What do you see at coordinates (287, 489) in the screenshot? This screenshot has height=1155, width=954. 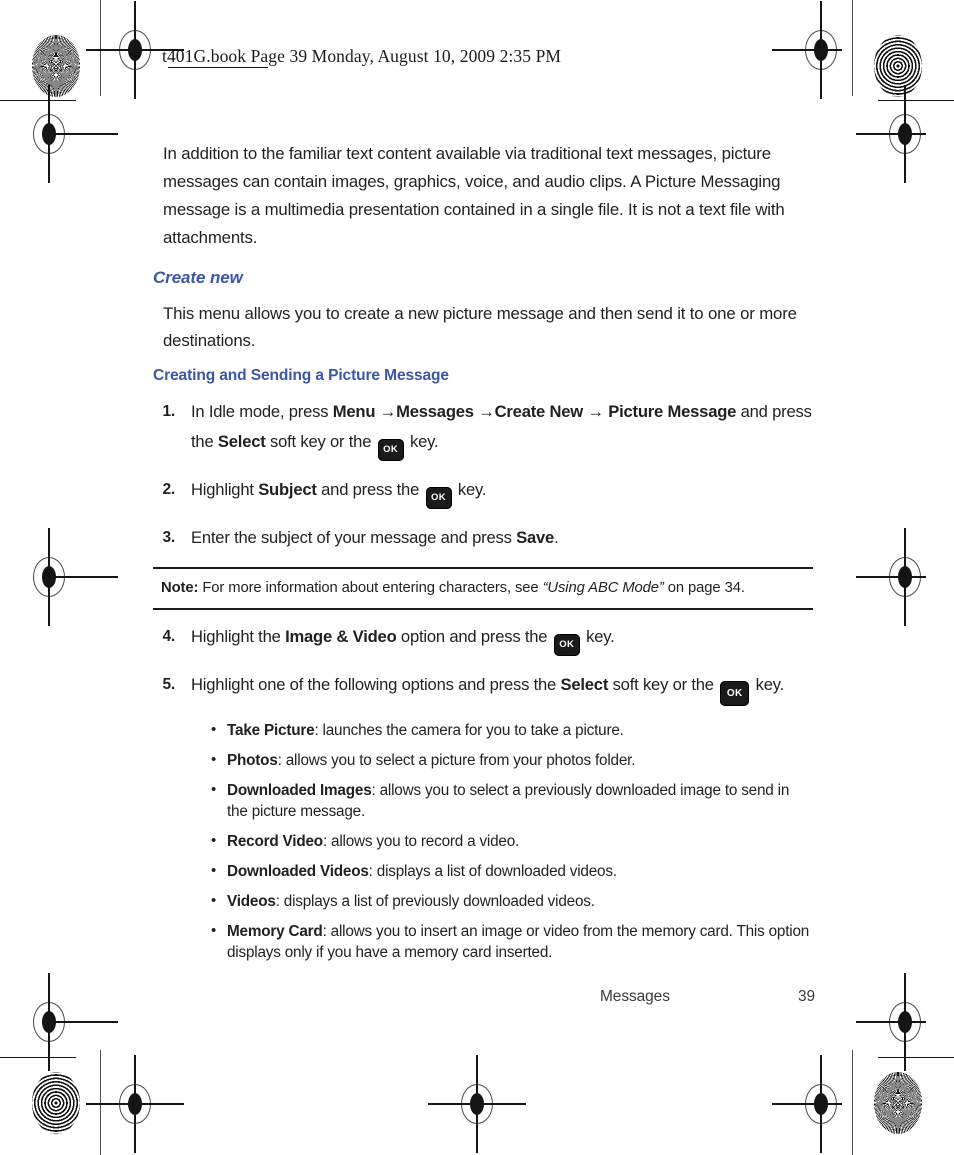 I see `emphasized-term: Subject` at bounding box center [287, 489].